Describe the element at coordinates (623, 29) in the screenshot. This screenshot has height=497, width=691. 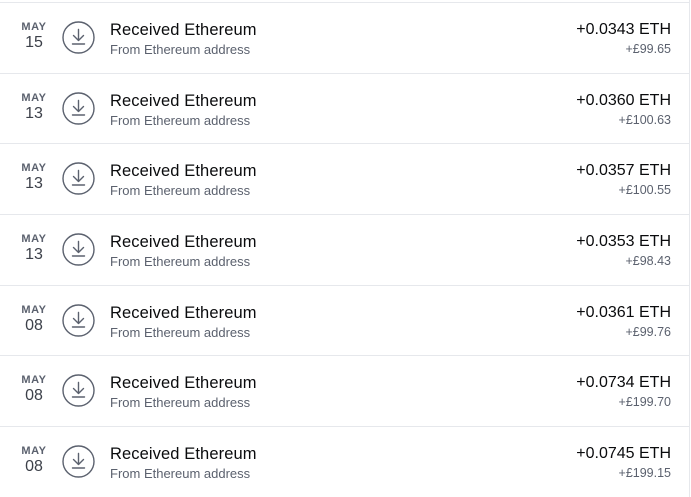
I see `transaction-crypto-amount: +0.0343 ETH` at that location.